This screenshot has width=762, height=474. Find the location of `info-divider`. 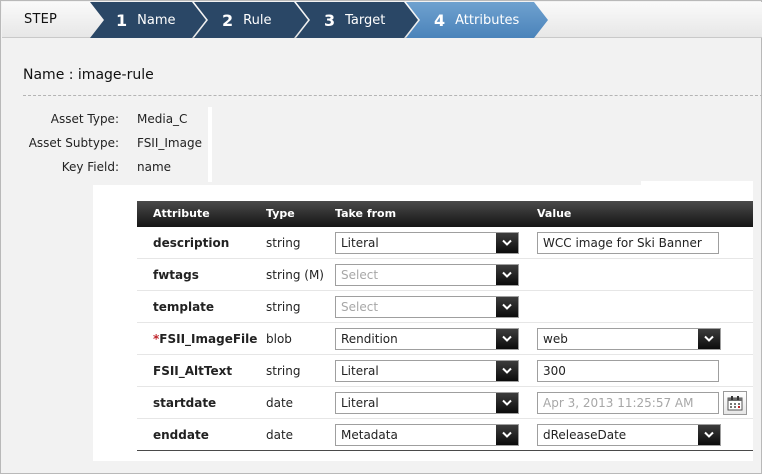

info-divider is located at coordinates (210, 144).